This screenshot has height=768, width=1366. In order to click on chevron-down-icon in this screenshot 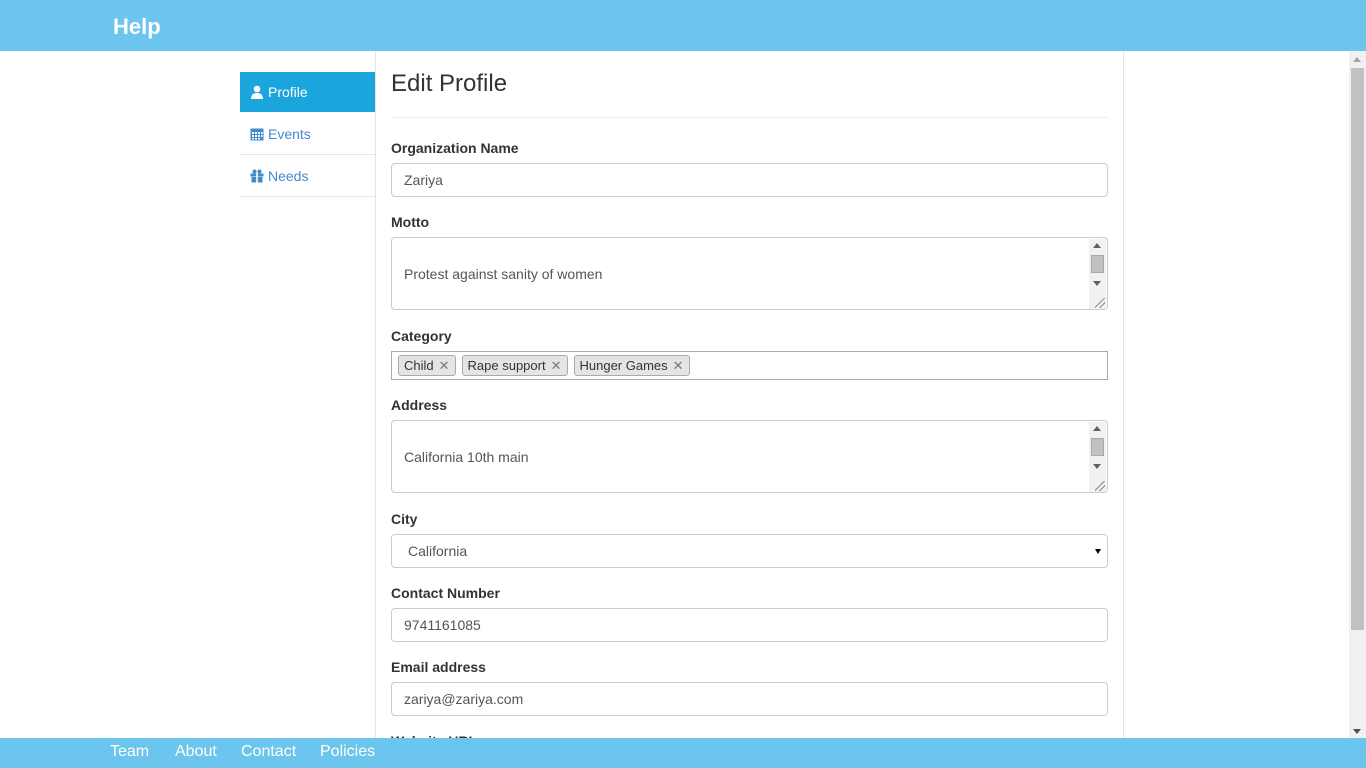, I will do `click(1098, 551)`.